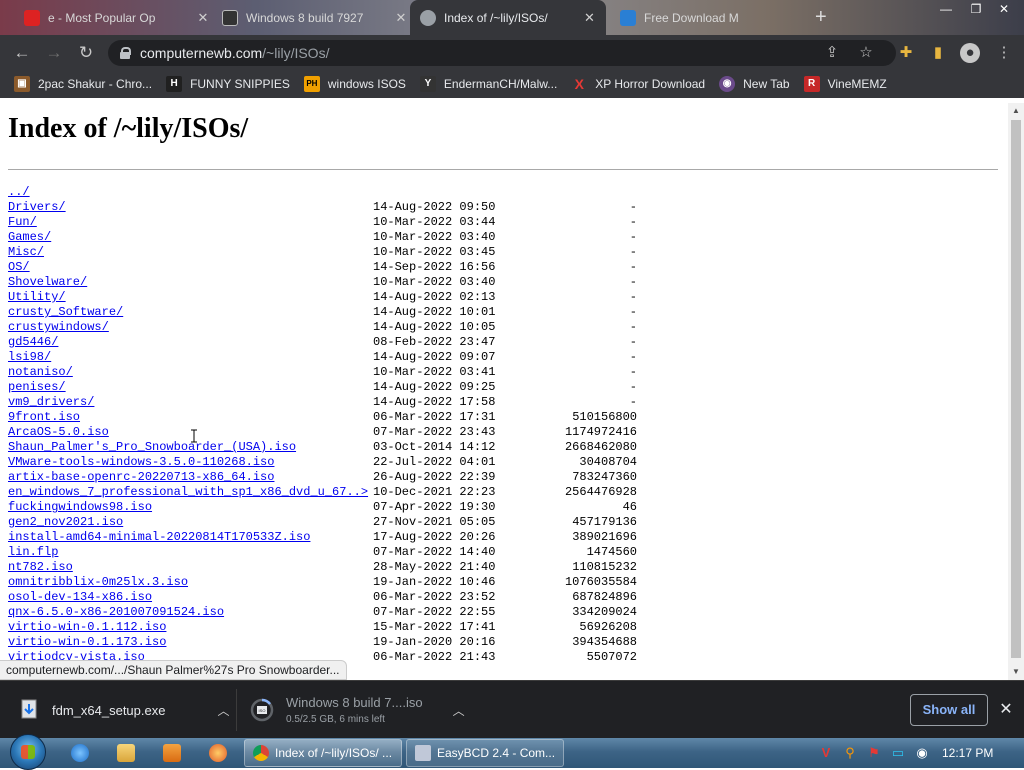 The width and height of the screenshot is (1024, 770). What do you see at coordinates (125, 53) in the screenshot?
I see `lock-icon` at bounding box center [125, 53].